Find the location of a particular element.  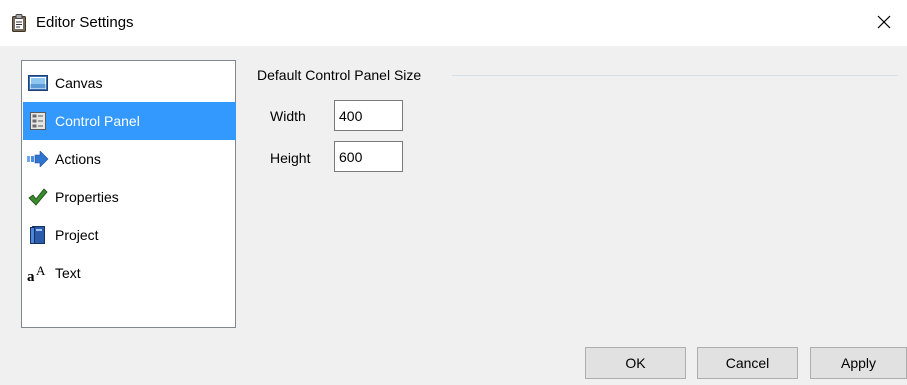

sidebar-item-label: Actions is located at coordinates (78, 159).